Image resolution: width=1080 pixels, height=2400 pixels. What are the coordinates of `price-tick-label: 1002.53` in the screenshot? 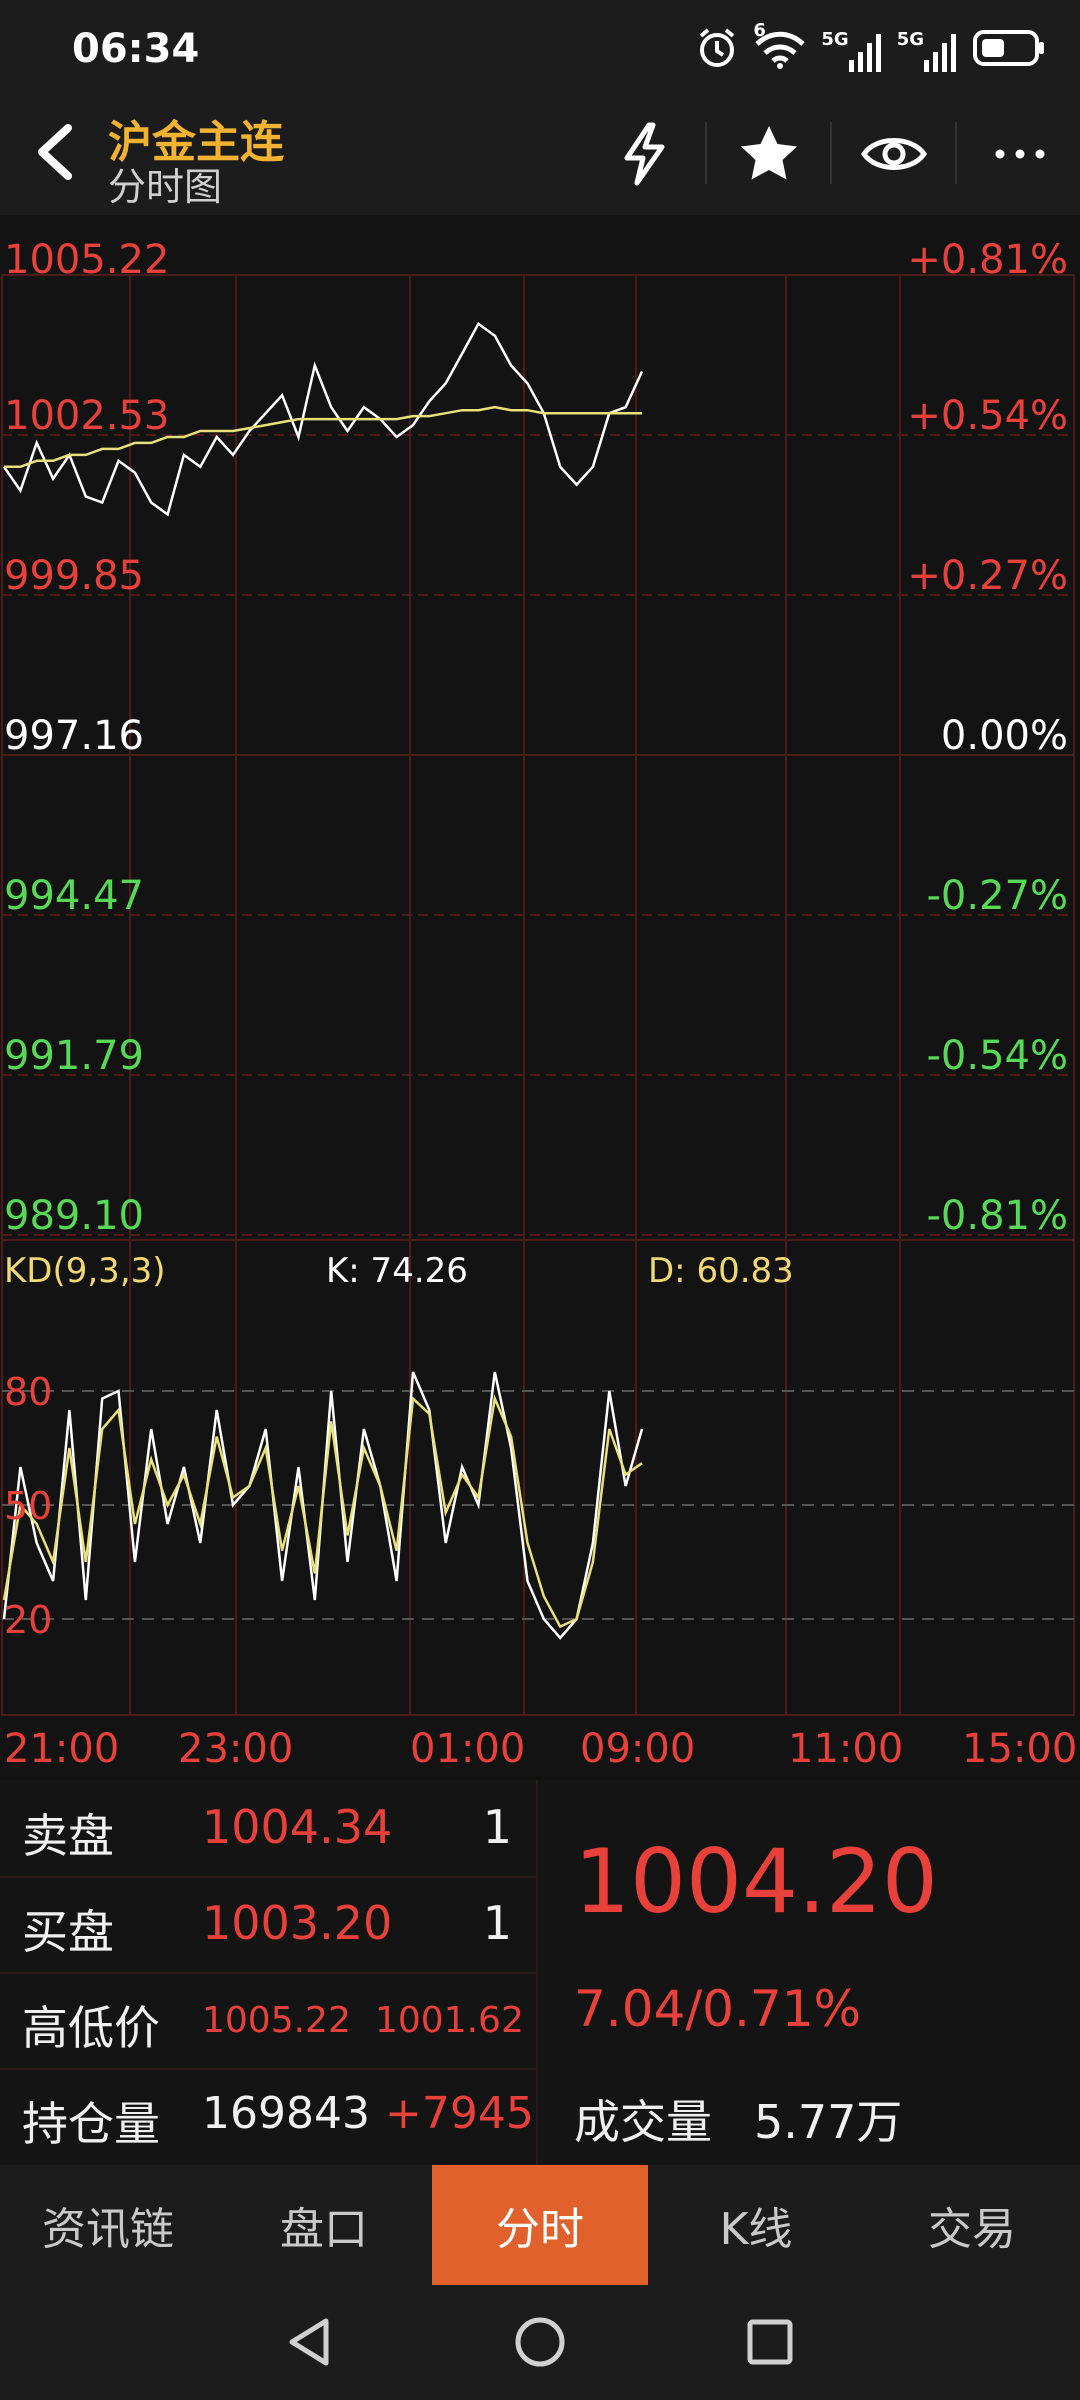 It's located at (86, 416).